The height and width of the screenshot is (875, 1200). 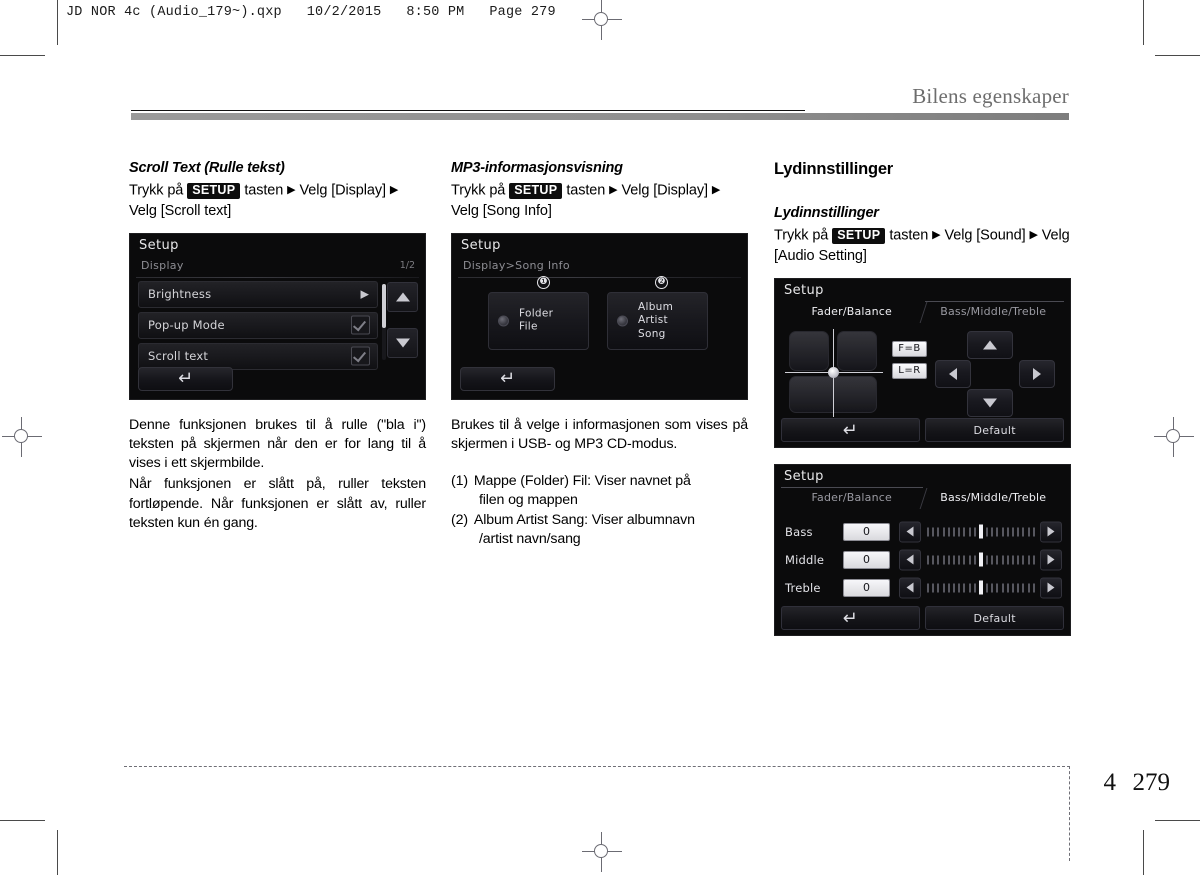 I want to click on list-text: Album Artist Sang: Viser albumnavn, so click(x=584, y=519).